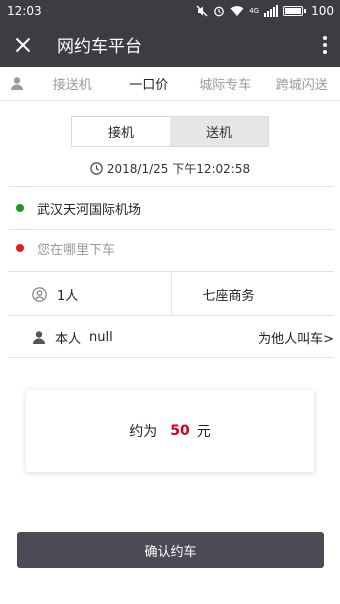 The height and width of the screenshot is (604, 340). What do you see at coordinates (254, 11) in the screenshot?
I see `network-type: 4G` at bounding box center [254, 11].